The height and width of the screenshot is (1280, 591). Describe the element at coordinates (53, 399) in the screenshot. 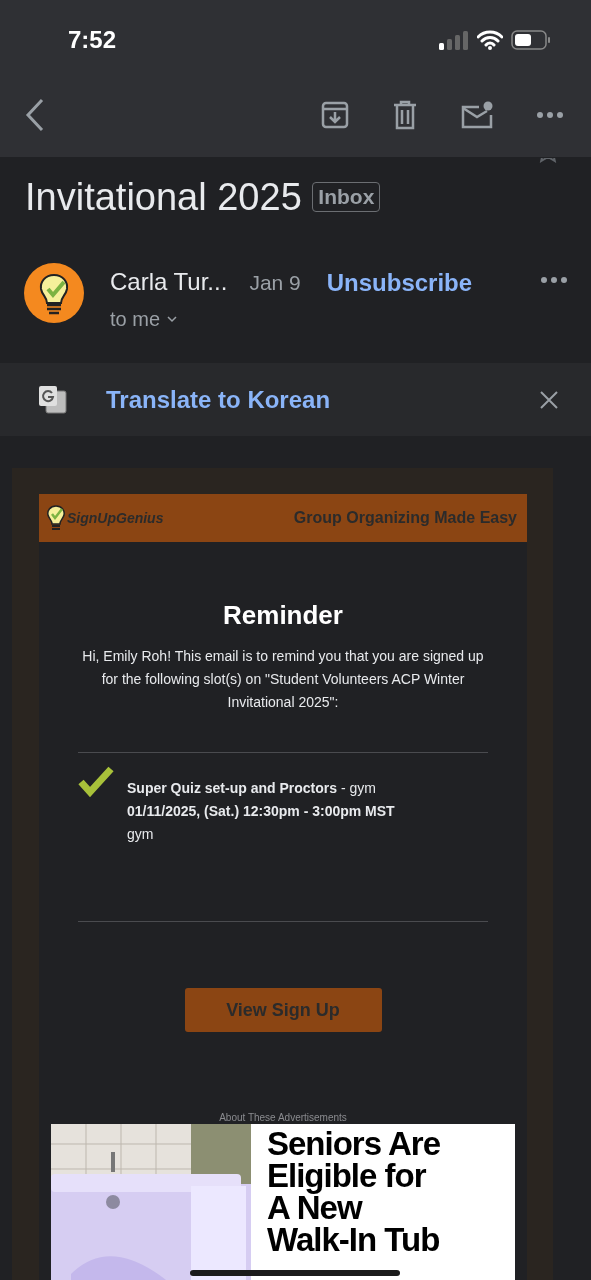

I see `translate-icon` at that location.